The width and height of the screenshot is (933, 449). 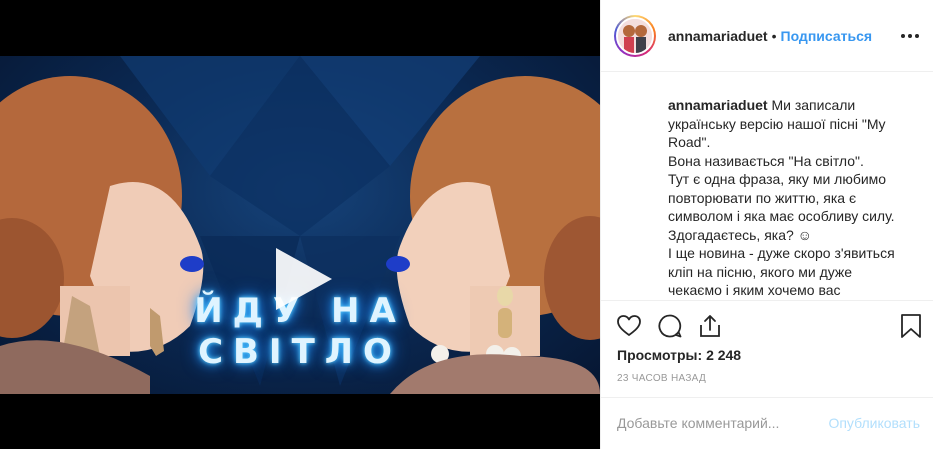 I want to click on avatar-image, so click(x=635, y=35).